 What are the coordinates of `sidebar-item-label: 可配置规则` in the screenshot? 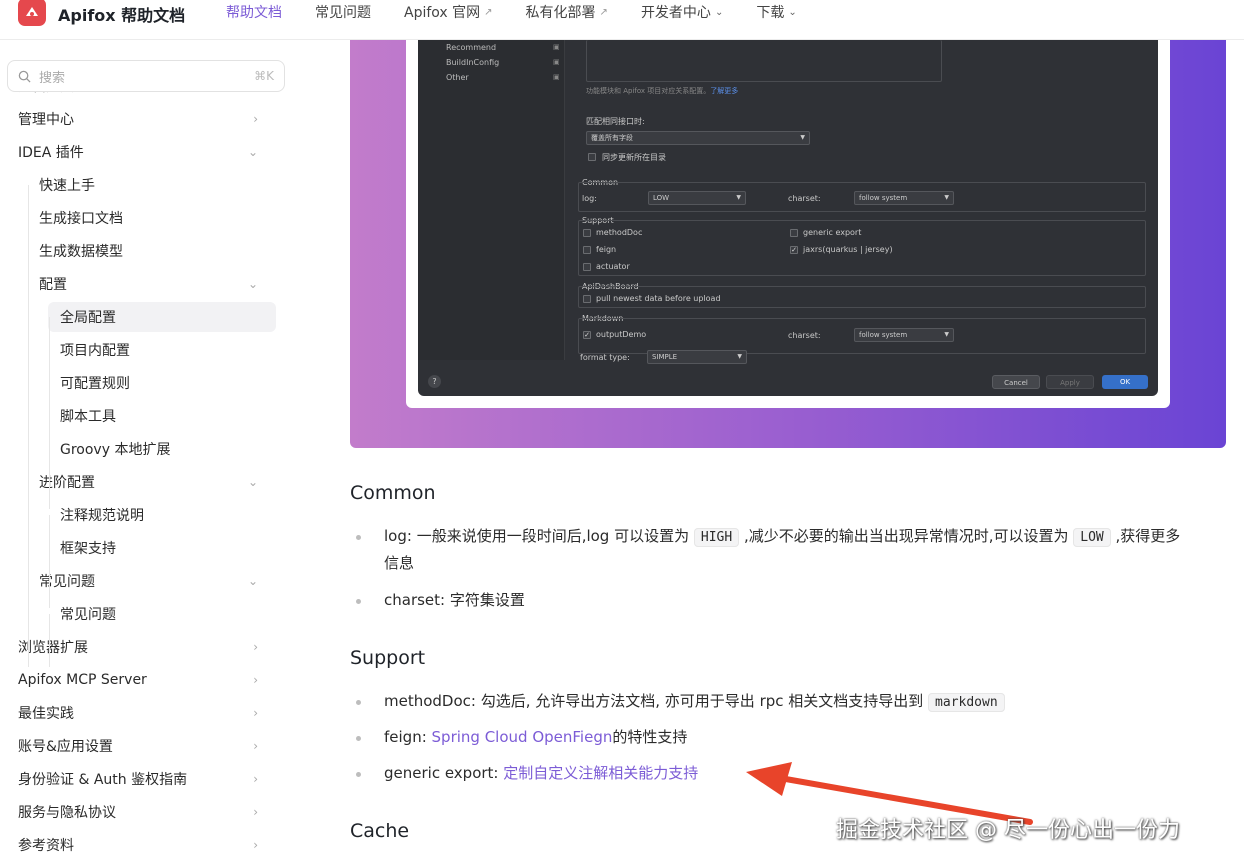 It's located at (95, 384).